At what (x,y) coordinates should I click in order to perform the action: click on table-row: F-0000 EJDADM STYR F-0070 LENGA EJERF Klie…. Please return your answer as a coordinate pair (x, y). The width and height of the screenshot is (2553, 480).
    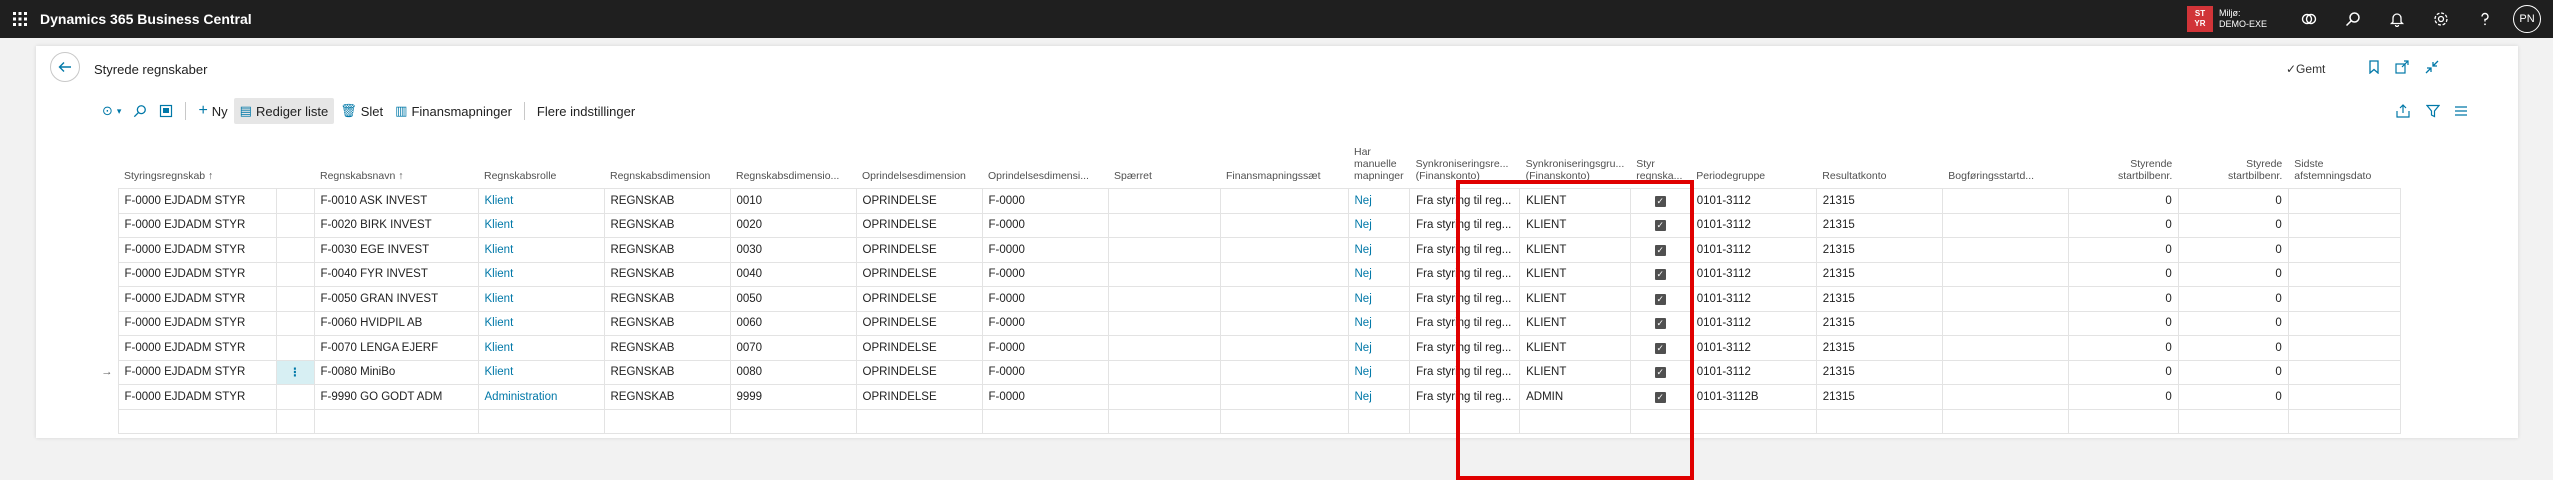
    Looking at the image, I should click on (1248, 348).